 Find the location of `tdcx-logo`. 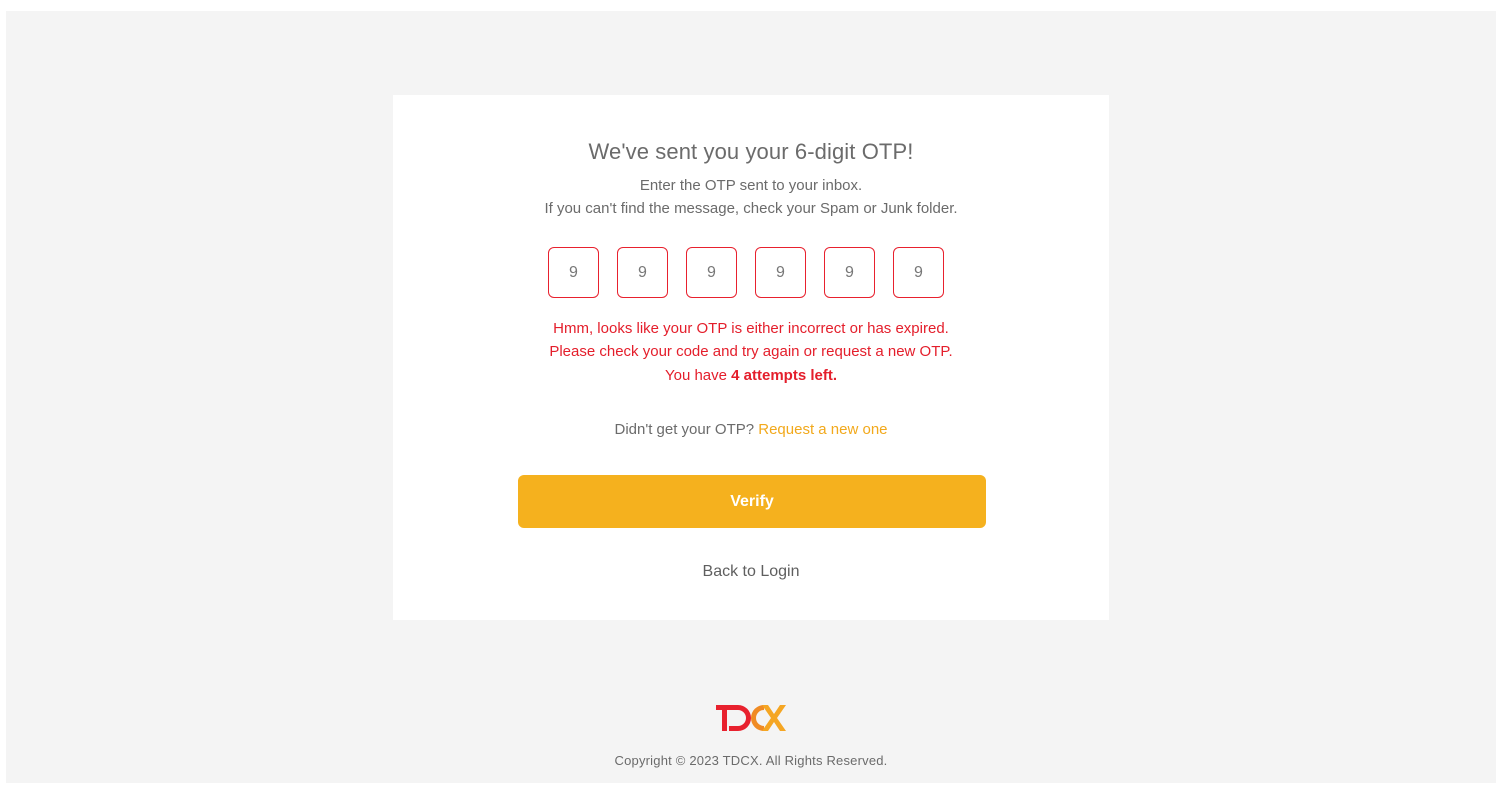

tdcx-logo is located at coordinates (751, 718).